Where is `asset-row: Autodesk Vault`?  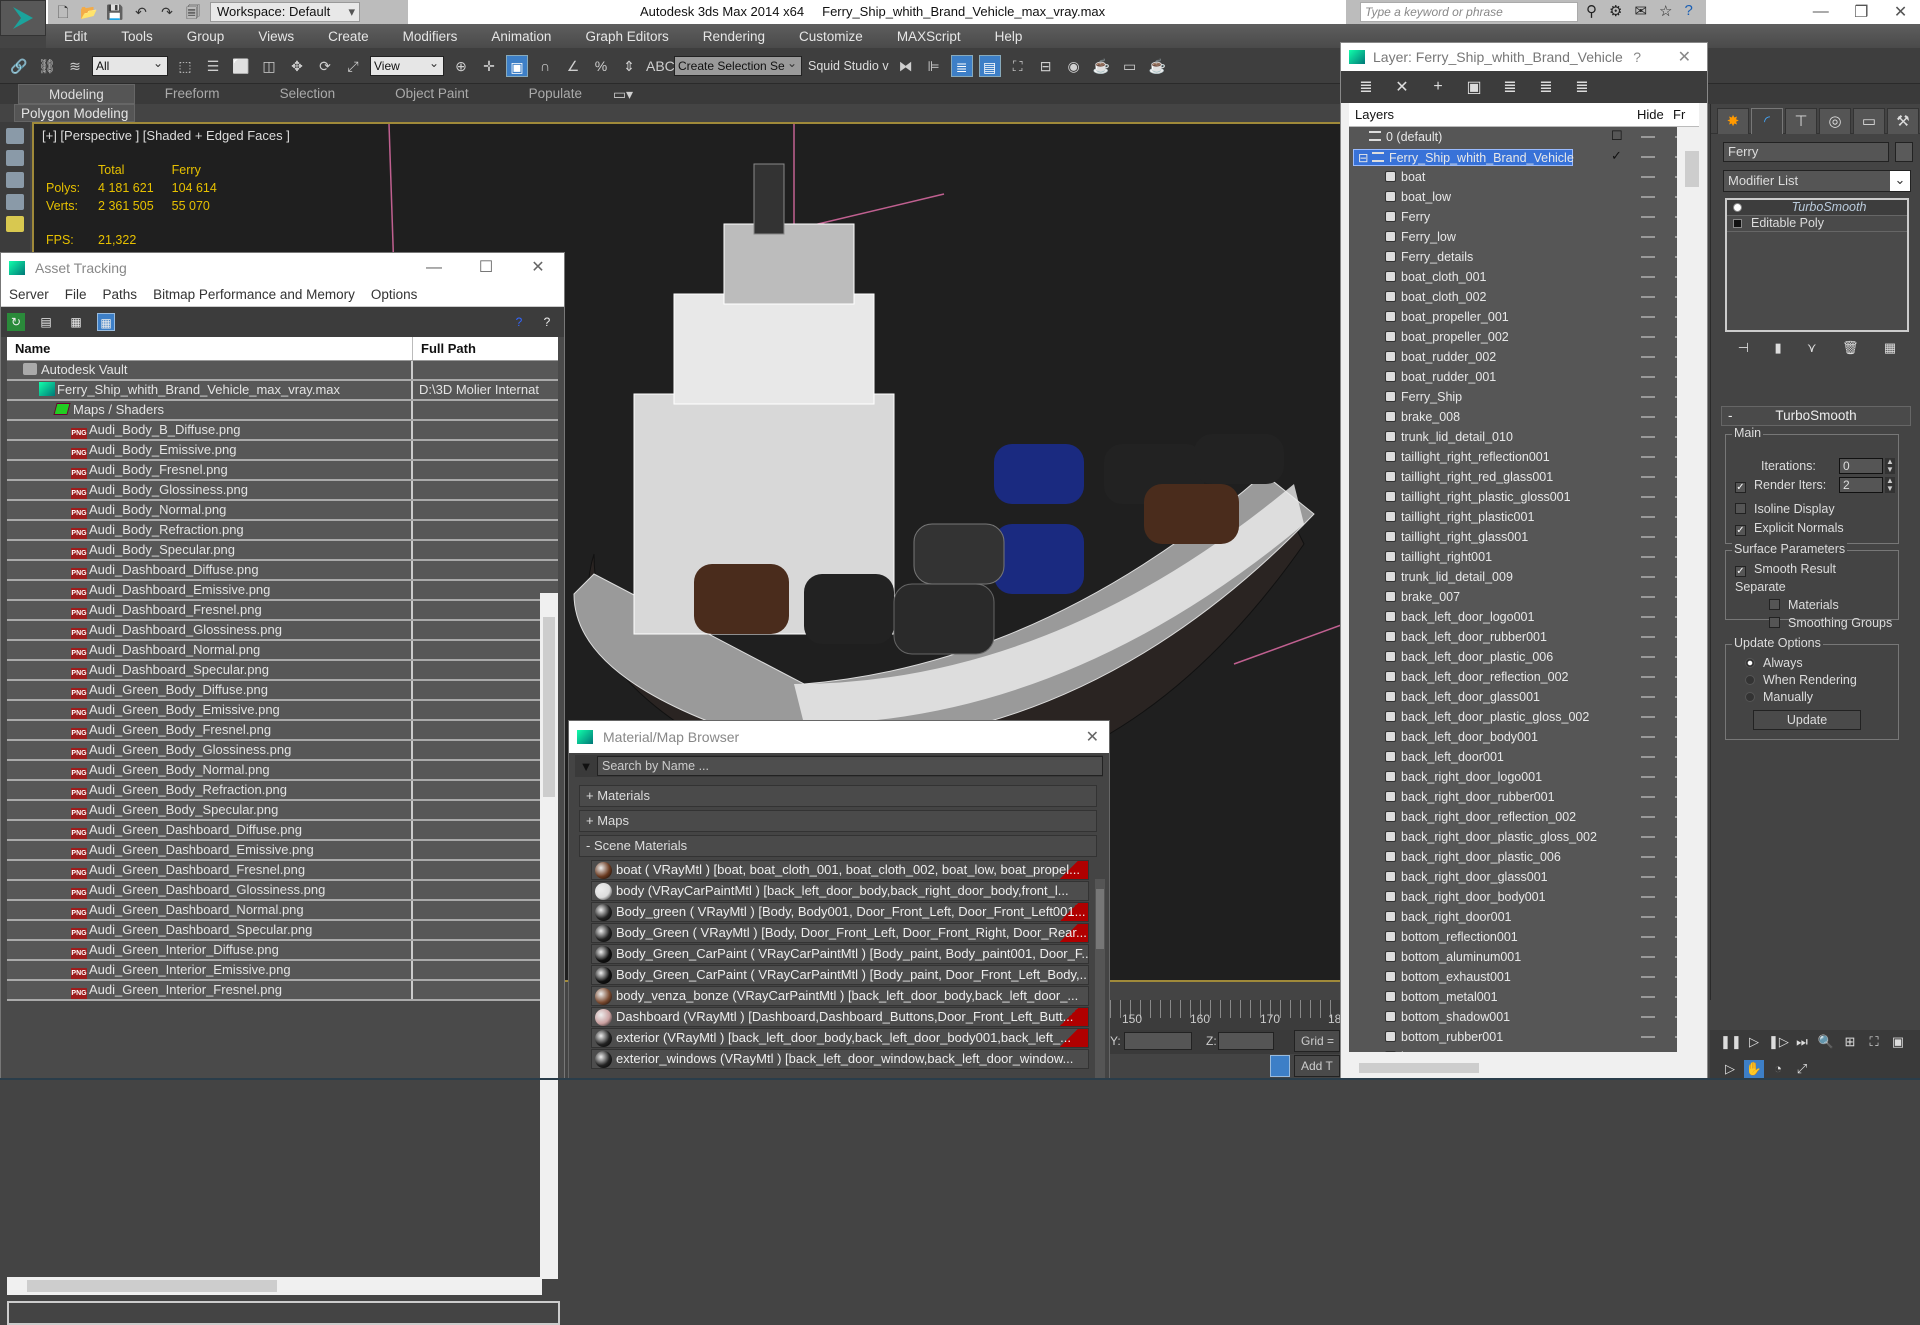 asset-row: Autodesk Vault is located at coordinates (282, 371).